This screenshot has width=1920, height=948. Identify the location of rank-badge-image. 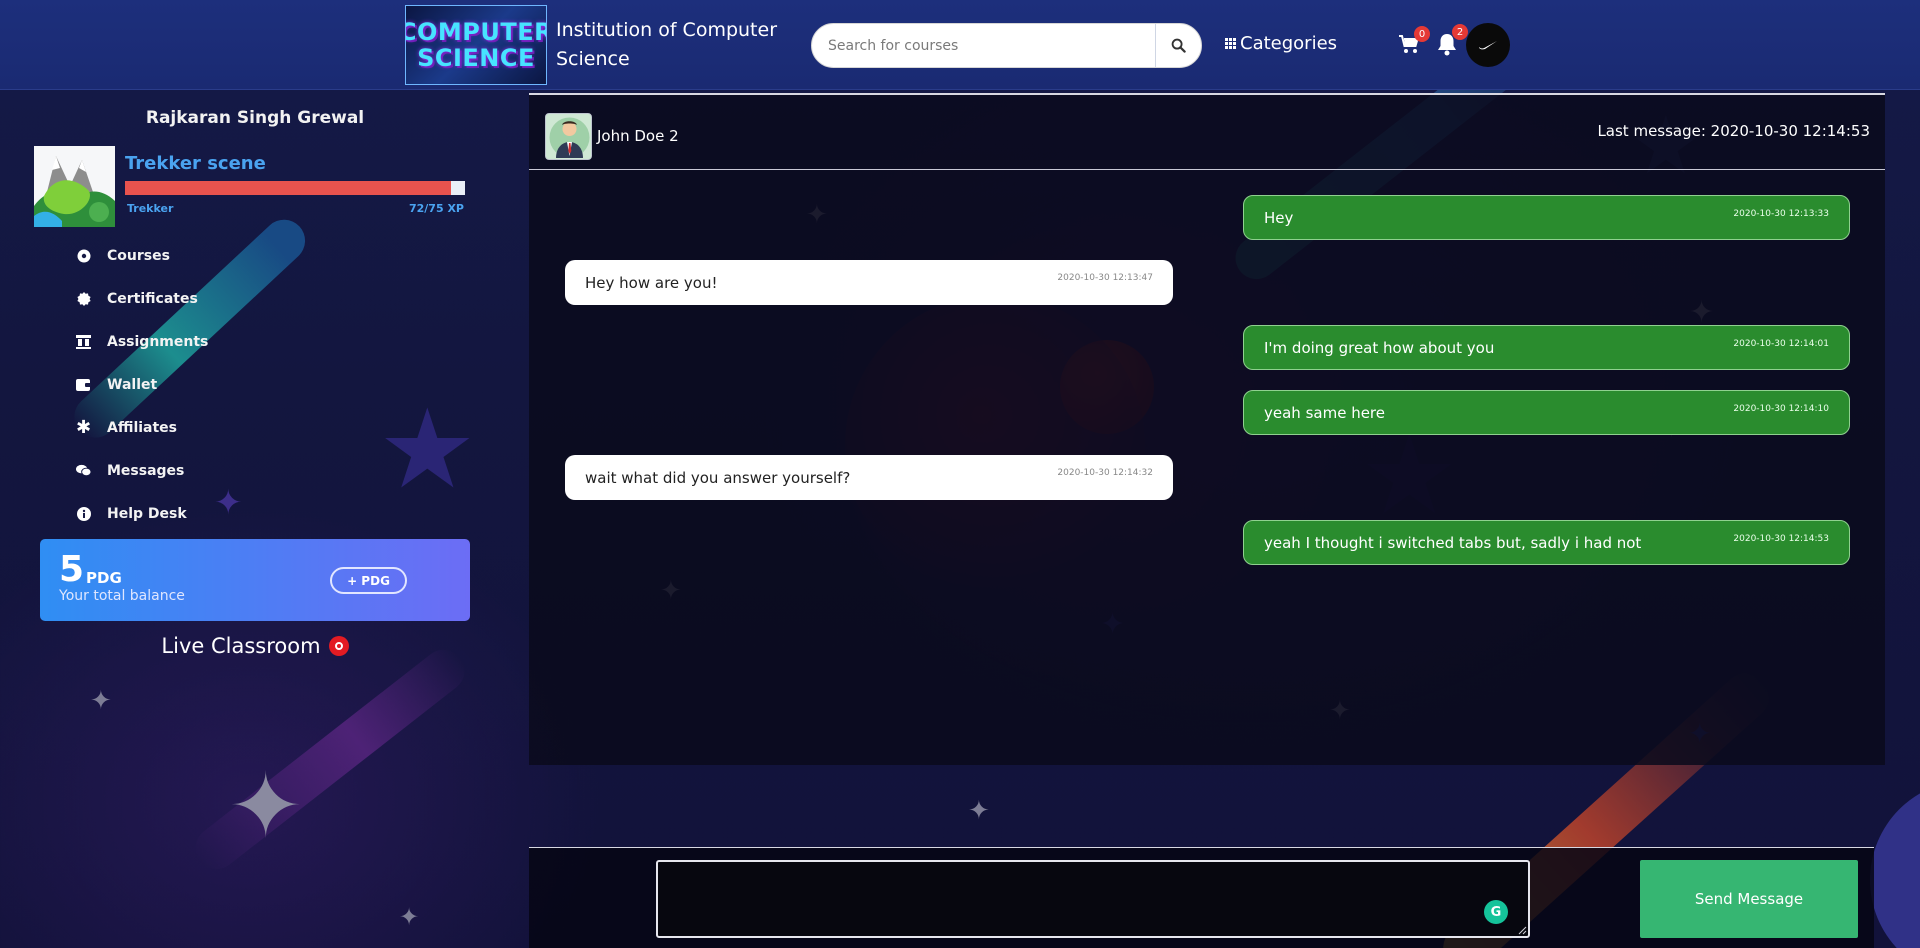
(74, 186).